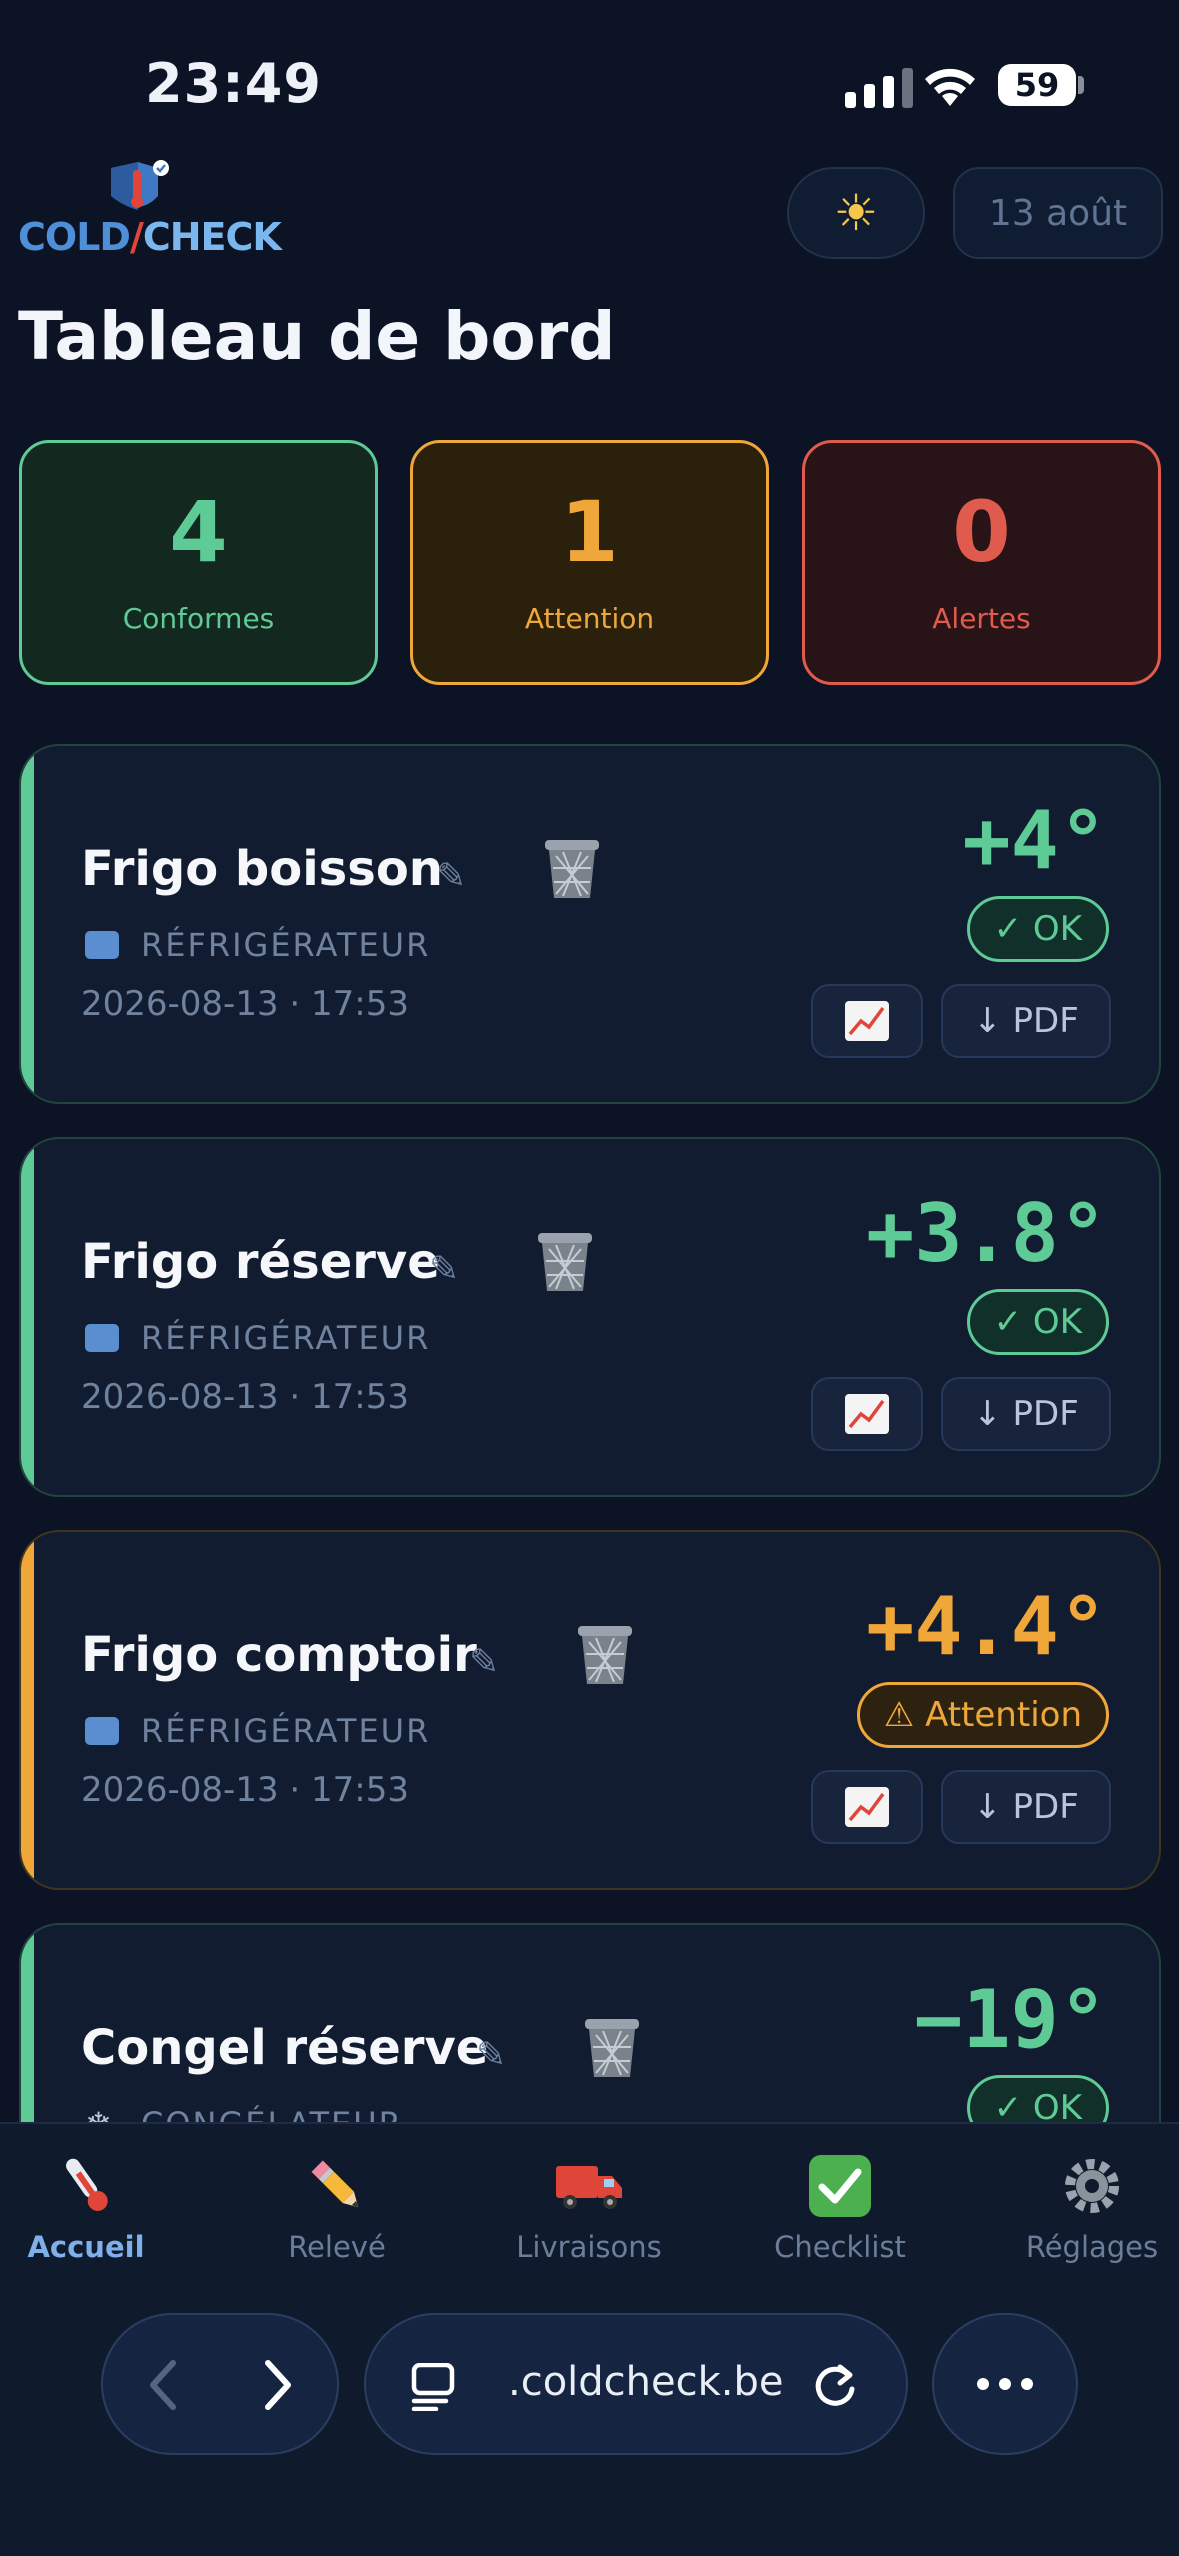 The width and height of the screenshot is (1179, 2556). I want to click on nav-label: Accueil, so click(86, 2247).